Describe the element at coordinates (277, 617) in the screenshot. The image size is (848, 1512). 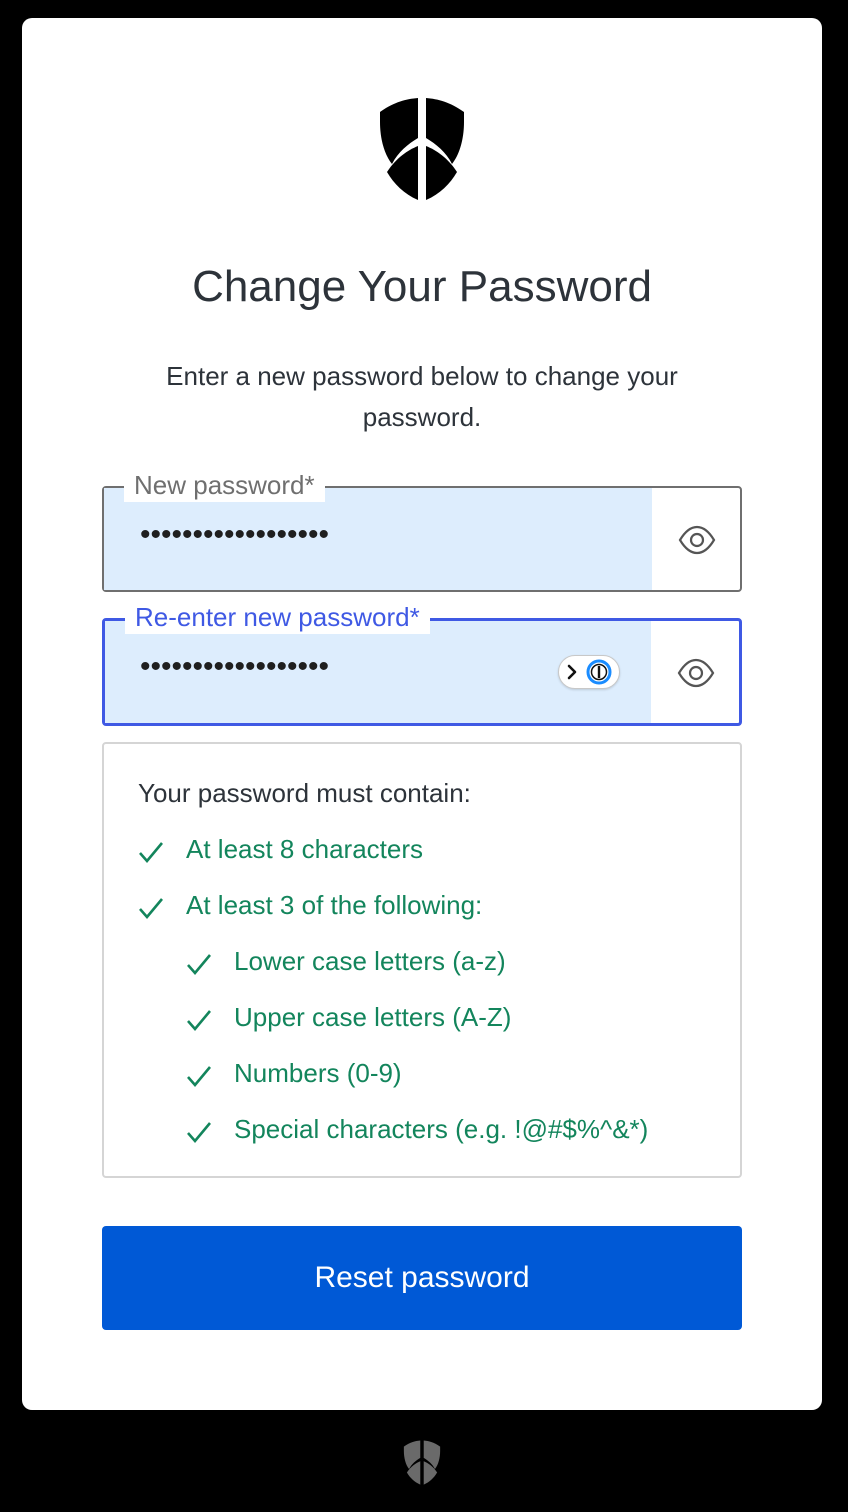
I see `confirm-password-label: Re-enter new password*` at that location.